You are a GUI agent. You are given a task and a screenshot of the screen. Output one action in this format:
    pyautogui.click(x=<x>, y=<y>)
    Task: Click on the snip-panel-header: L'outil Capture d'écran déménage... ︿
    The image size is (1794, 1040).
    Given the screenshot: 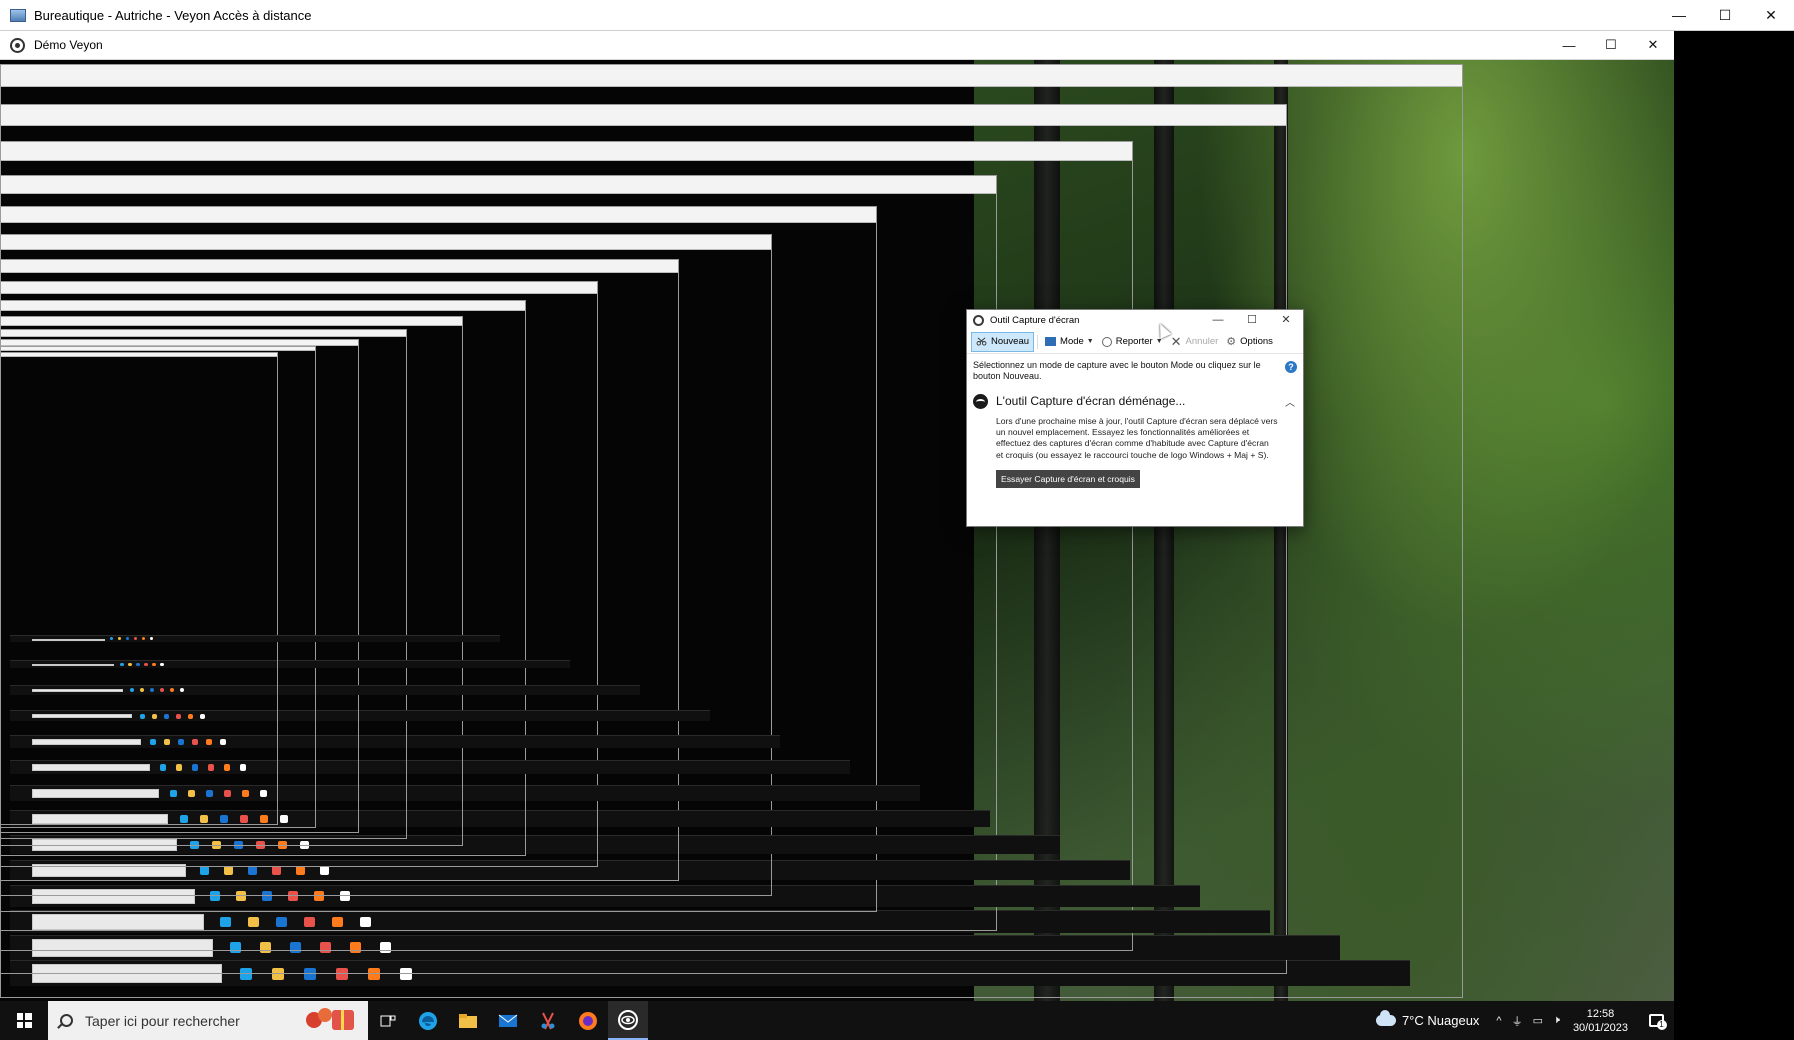 What is the action you would take?
    pyautogui.click(x=1135, y=401)
    